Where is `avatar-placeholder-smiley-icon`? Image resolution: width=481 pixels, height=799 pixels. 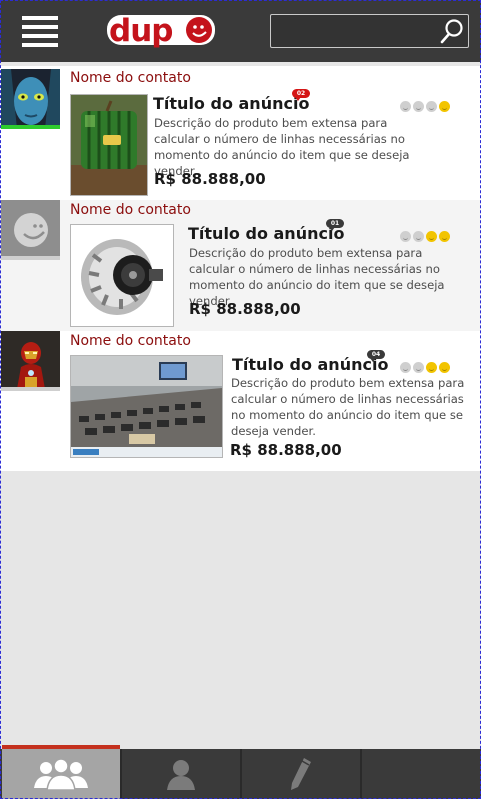 avatar-placeholder-smiley-icon is located at coordinates (30, 230).